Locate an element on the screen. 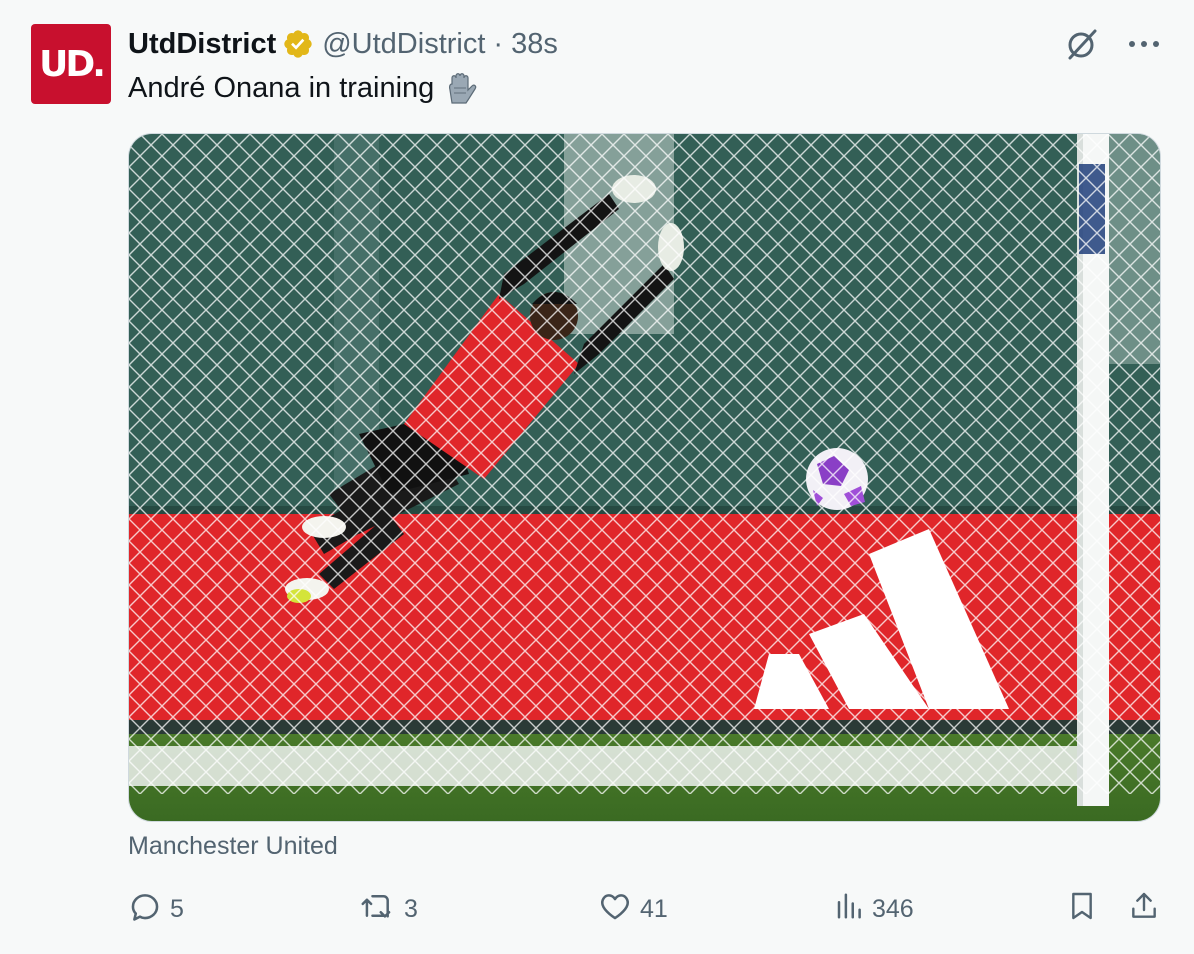  reply-count: 5 is located at coordinates (177, 908).